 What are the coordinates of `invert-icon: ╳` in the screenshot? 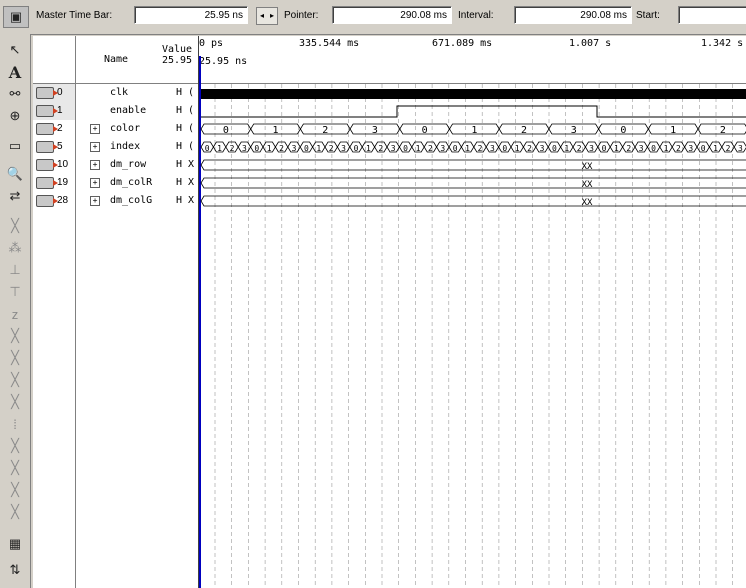 It's located at (15, 402).